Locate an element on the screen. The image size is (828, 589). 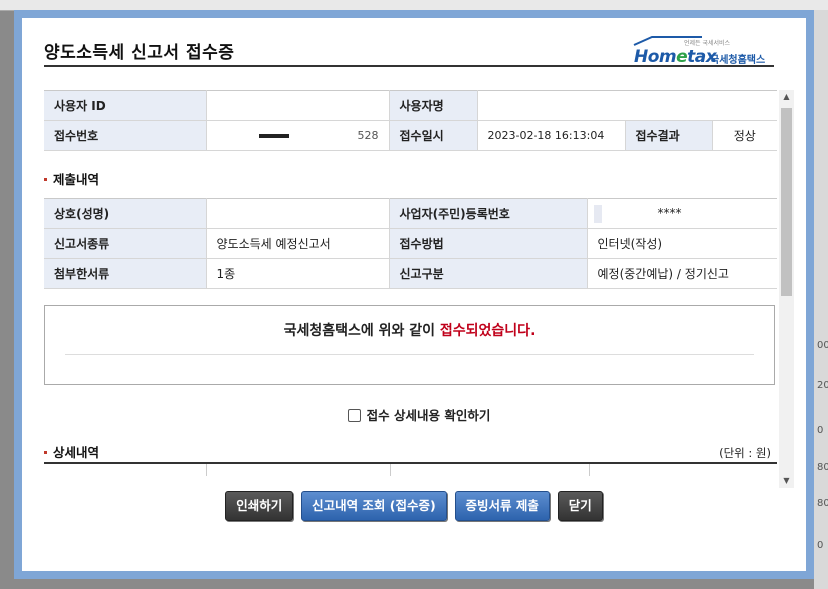
receipt-result-label: 접수결과 is located at coordinates (669, 135).